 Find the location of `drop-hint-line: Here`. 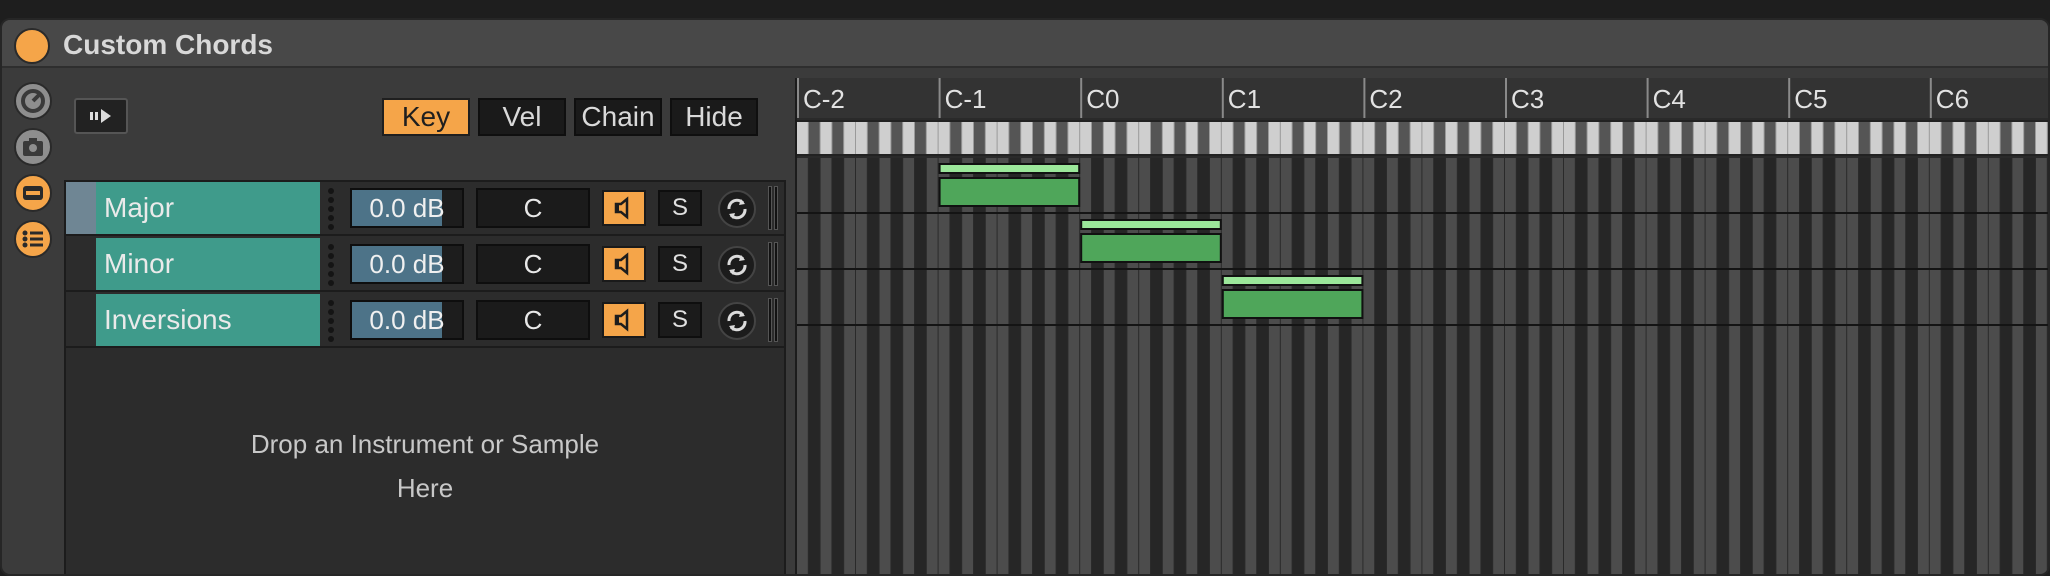

drop-hint-line: Here is located at coordinates (425, 488).